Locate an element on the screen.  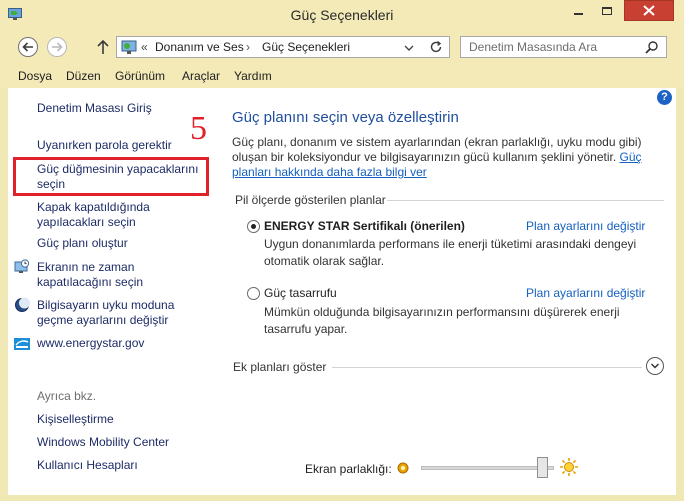
sidebar-item-display-off: Ekranın ne zaman kapatılacağını seçin is located at coordinates (90, 275).